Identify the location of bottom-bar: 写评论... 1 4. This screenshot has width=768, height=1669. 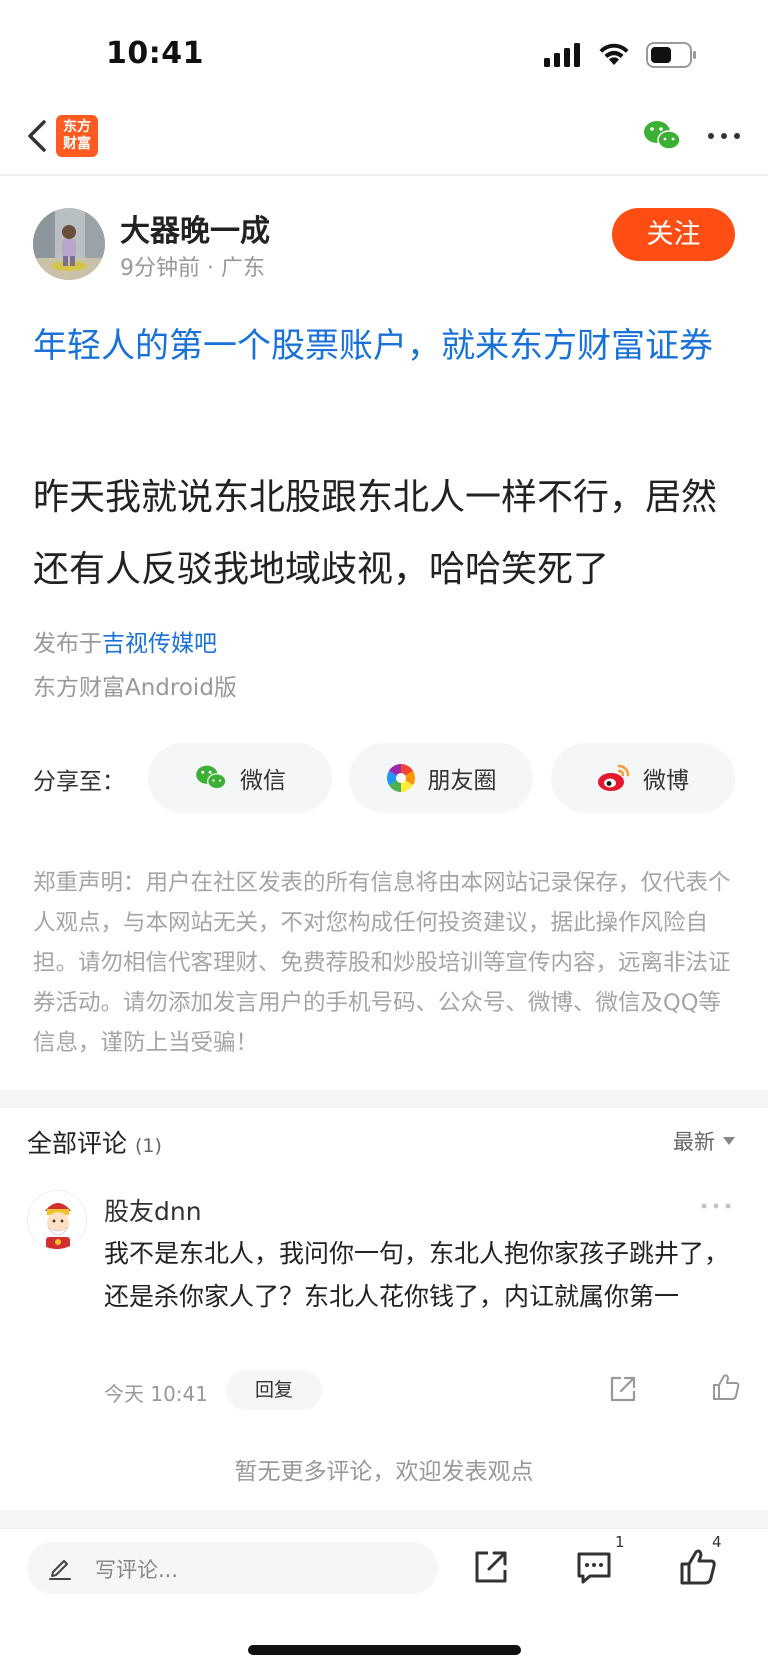
(384, 1598).